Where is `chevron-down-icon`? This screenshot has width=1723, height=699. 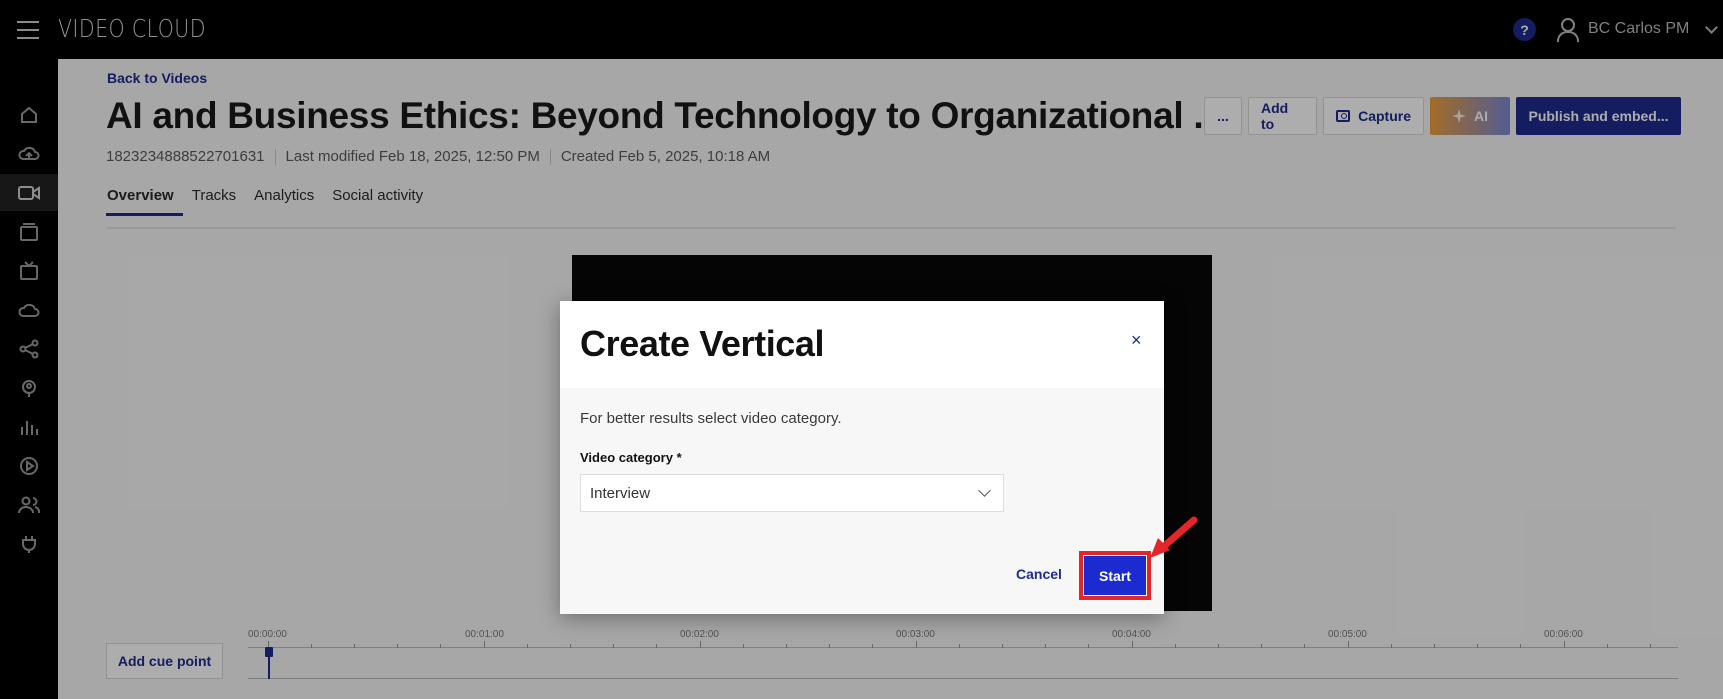 chevron-down-icon is located at coordinates (984, 490).